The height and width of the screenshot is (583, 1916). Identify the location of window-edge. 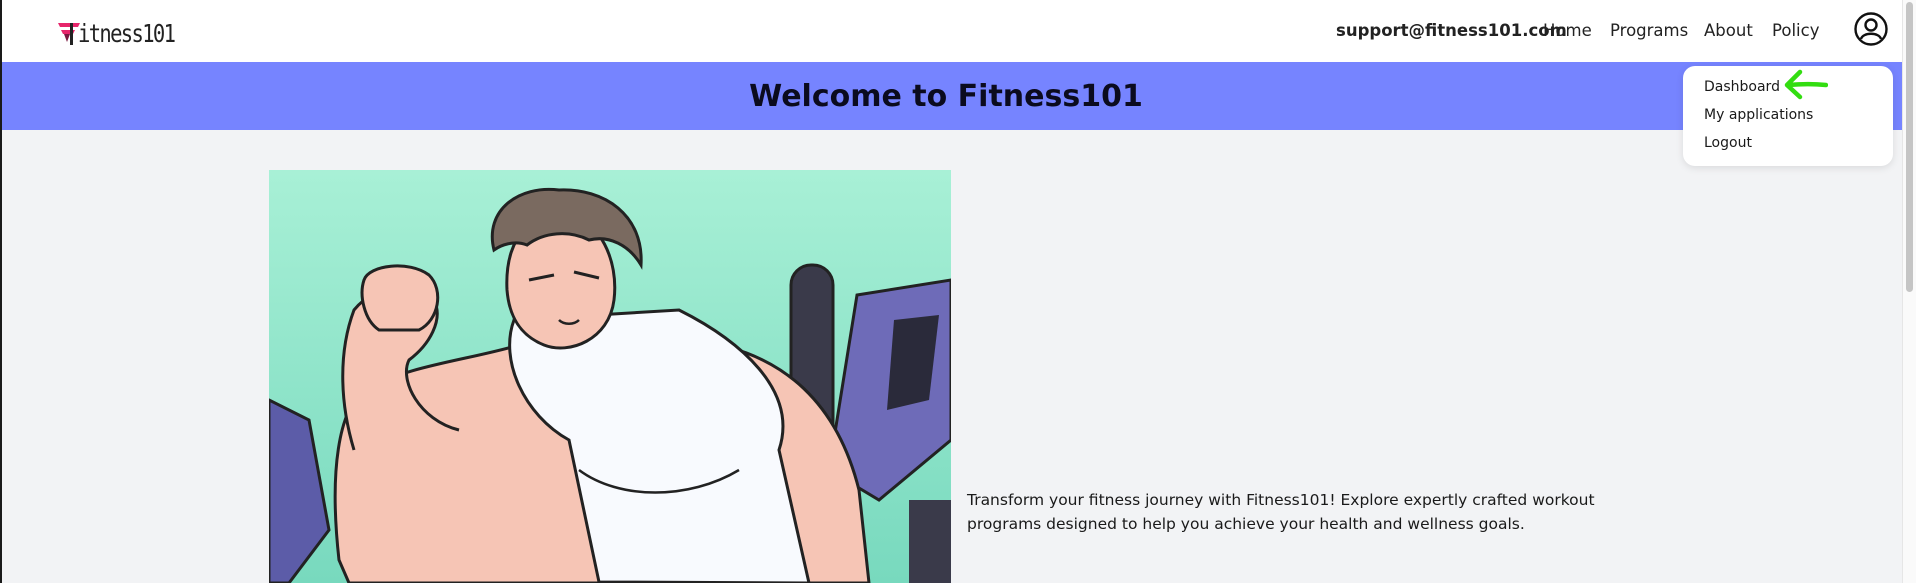
(1, 291).